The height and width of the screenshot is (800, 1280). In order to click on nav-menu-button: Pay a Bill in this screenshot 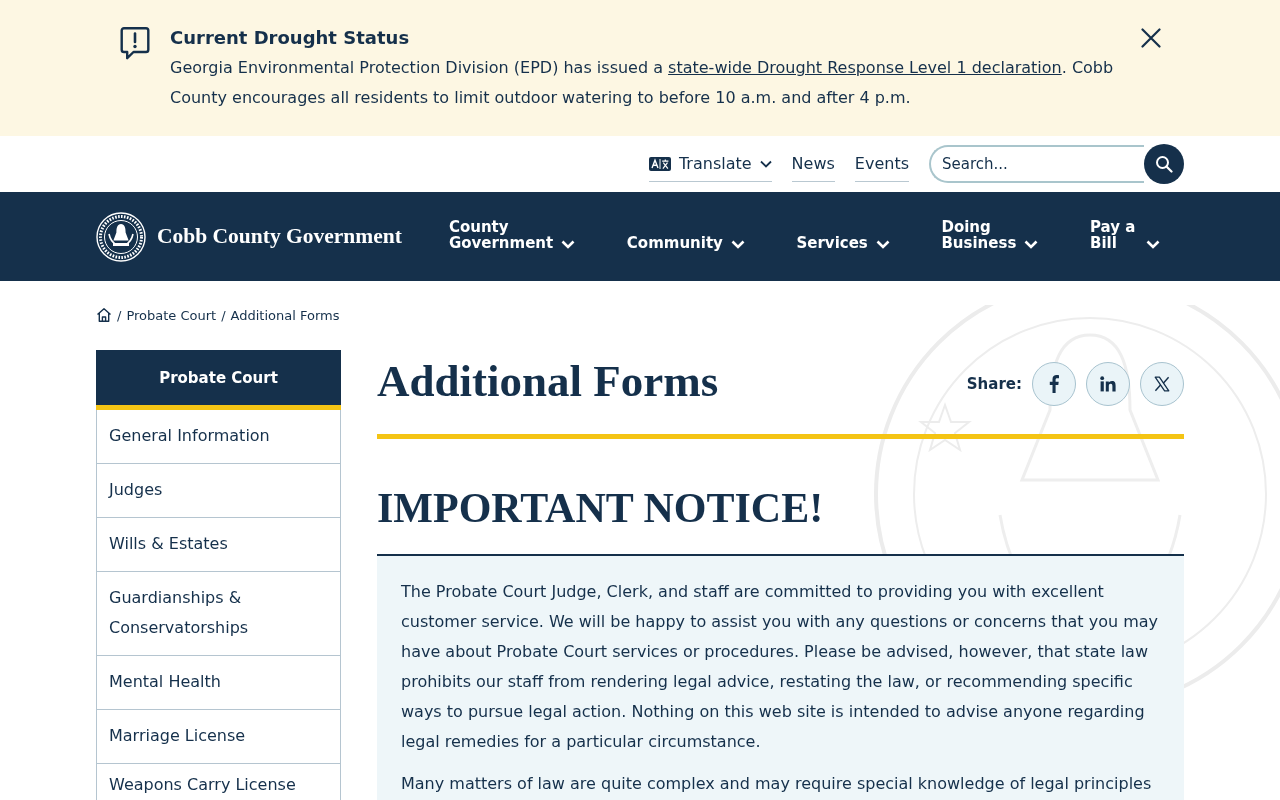, I will do `click(1124, 235)`.